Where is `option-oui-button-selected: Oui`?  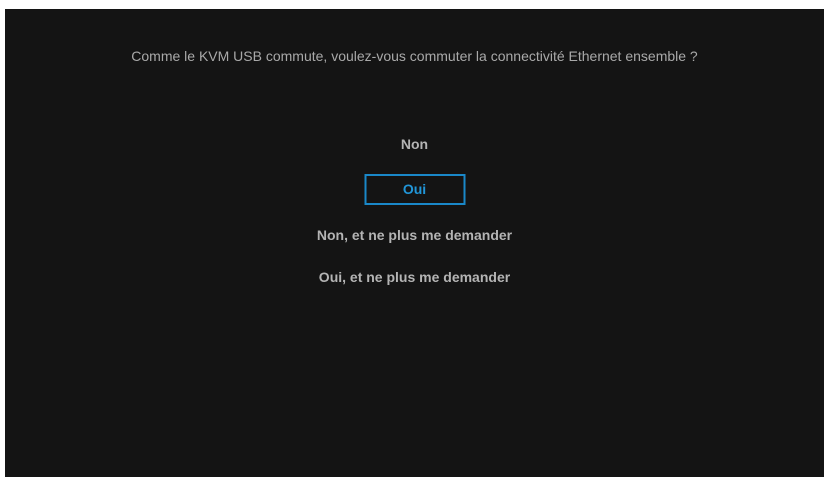 option-oui-button-selected: Oui is located at coordinates (414, 189).